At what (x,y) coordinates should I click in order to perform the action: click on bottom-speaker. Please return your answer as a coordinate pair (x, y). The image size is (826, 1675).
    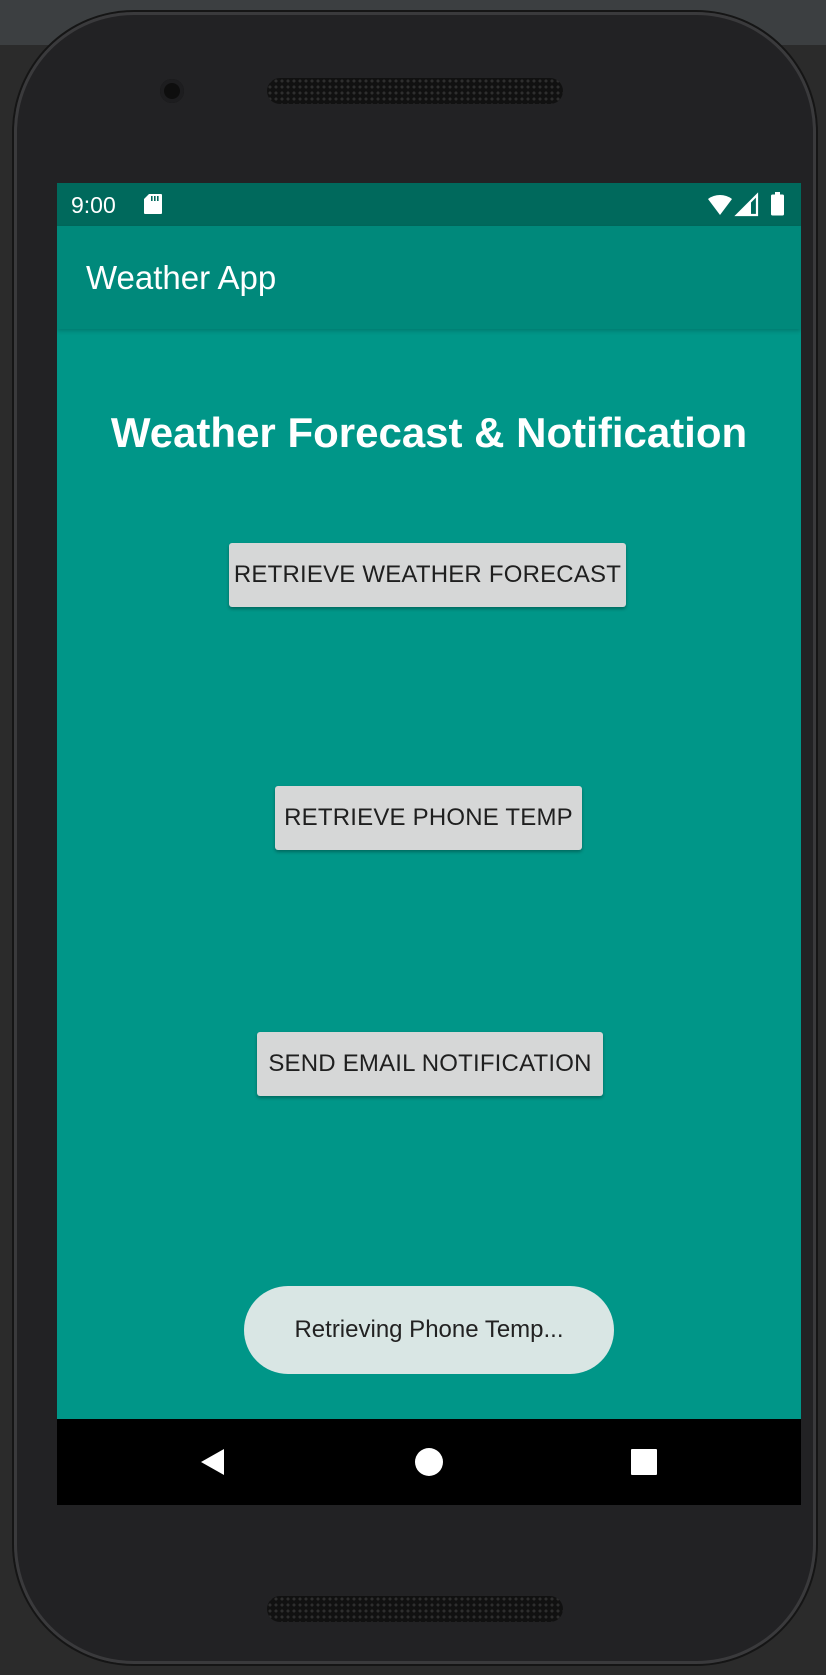
    Looking at the image, I should click on (415, 1609).